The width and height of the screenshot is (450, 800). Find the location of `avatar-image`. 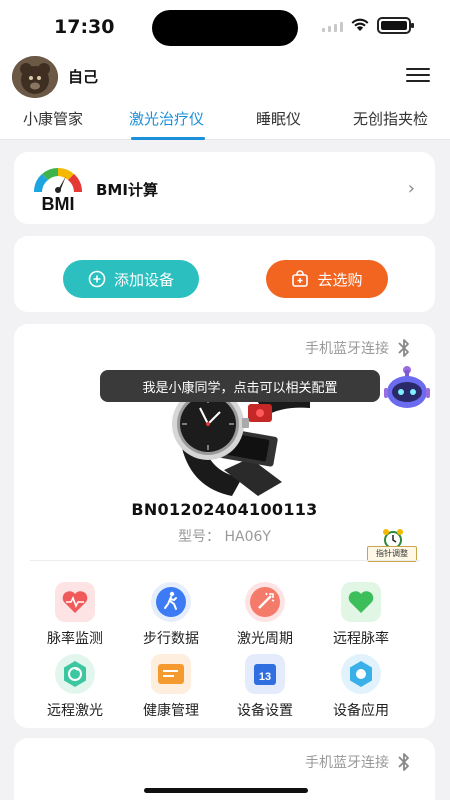

avatar-image is located at coordinates (35, 77).